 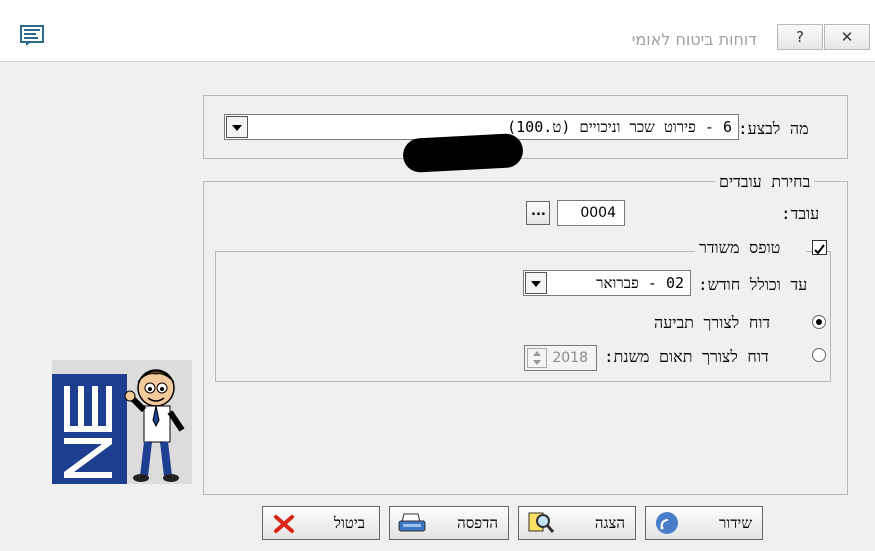 What do you see at coordinates (560, 358) in the screenshot?
I see `reconciliation-year-spinner: 2018` at bounding box center [560, 358].